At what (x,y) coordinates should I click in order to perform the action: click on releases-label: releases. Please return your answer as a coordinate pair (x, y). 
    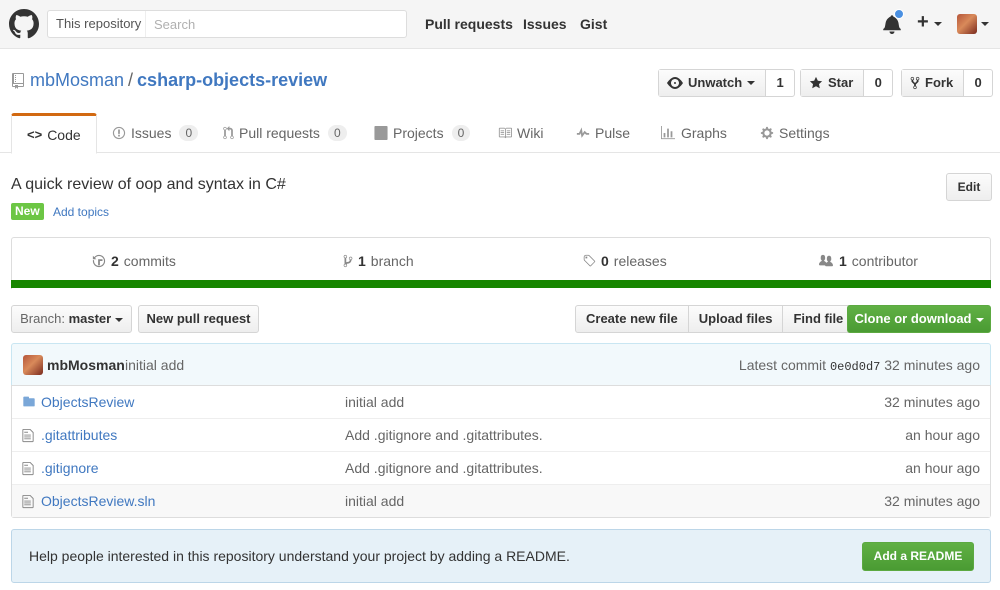
    Looking at the image, I should click on (640, 261).